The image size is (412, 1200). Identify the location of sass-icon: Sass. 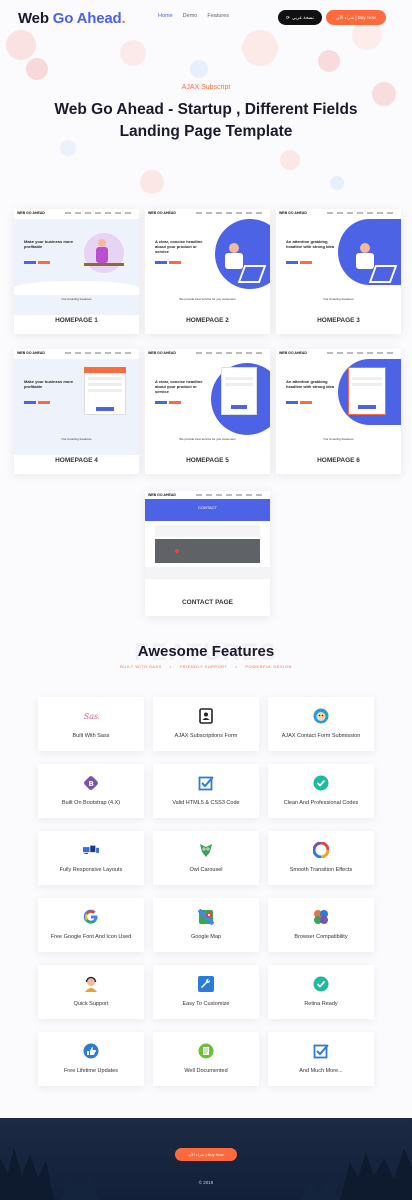
(91, 716).